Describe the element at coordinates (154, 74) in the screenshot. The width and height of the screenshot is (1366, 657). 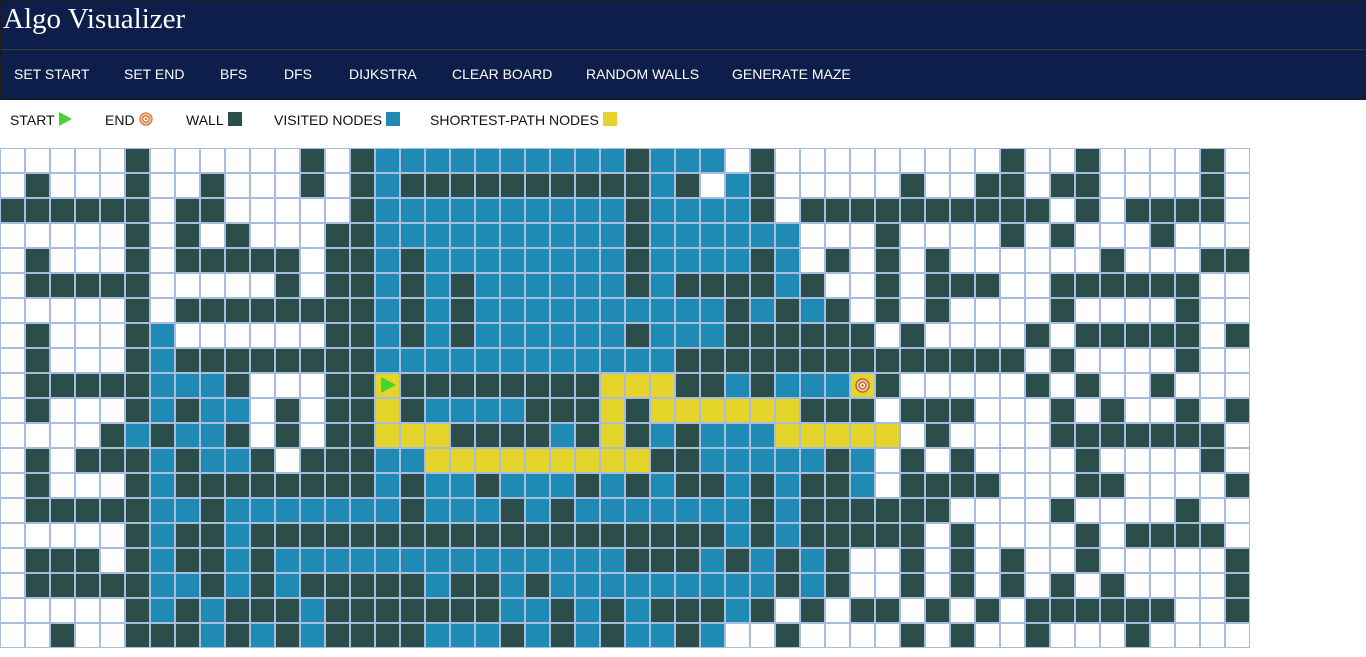
I see `set-end-button: SET END` at that location.